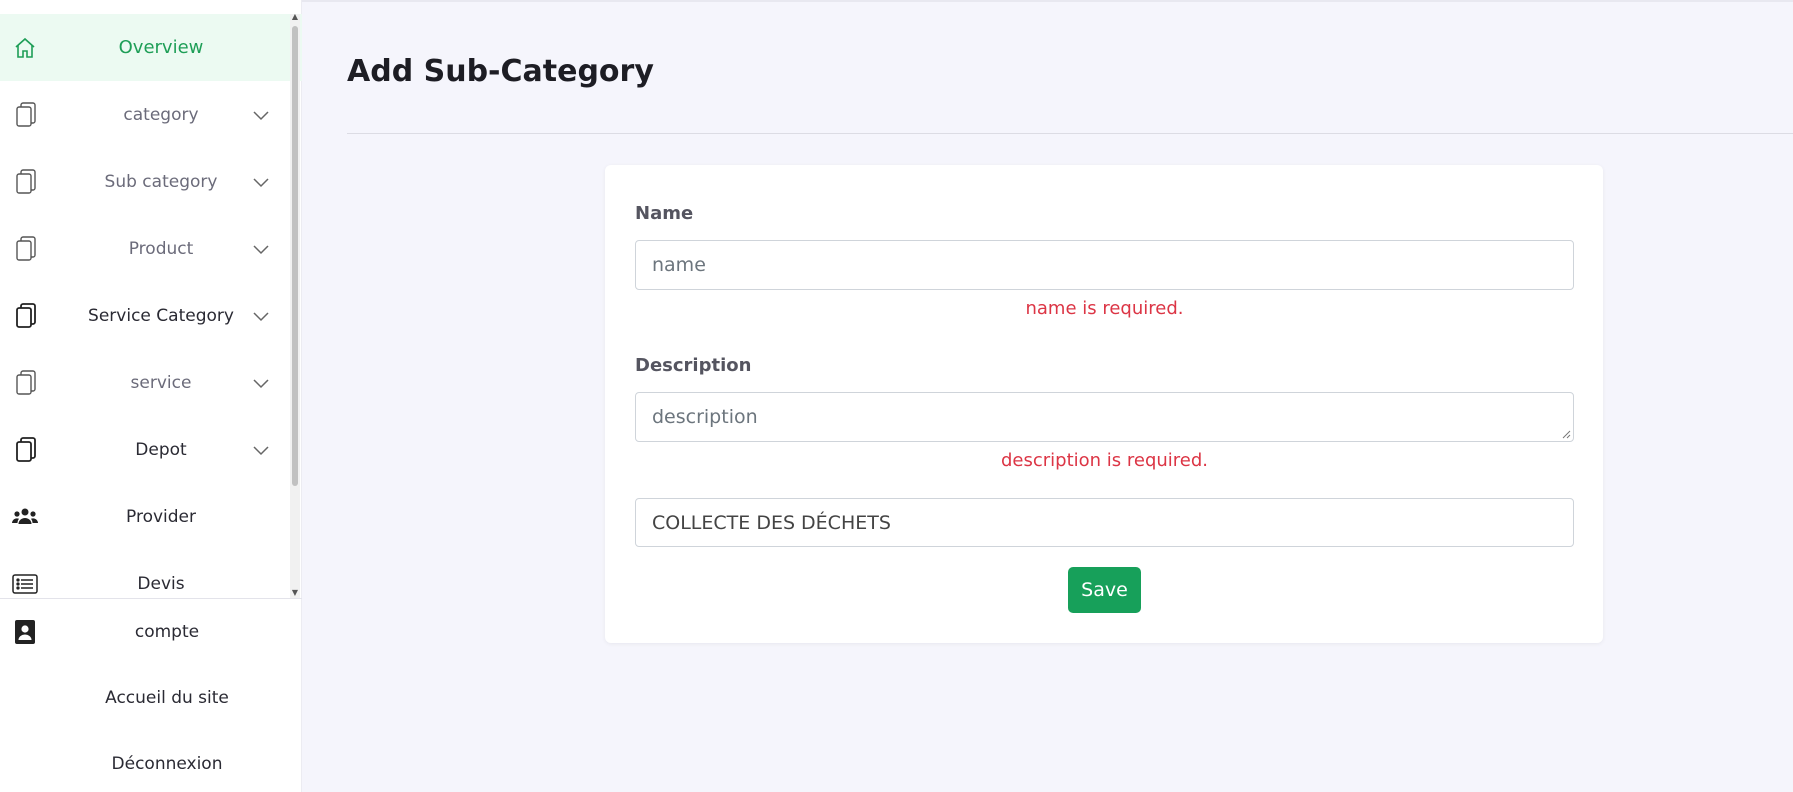 The image size is (1793, 792). What do you see at coordinates (1104, 308) in the screenshot?
I see `name-error: name is required.` at bounding box center [1104, 308].